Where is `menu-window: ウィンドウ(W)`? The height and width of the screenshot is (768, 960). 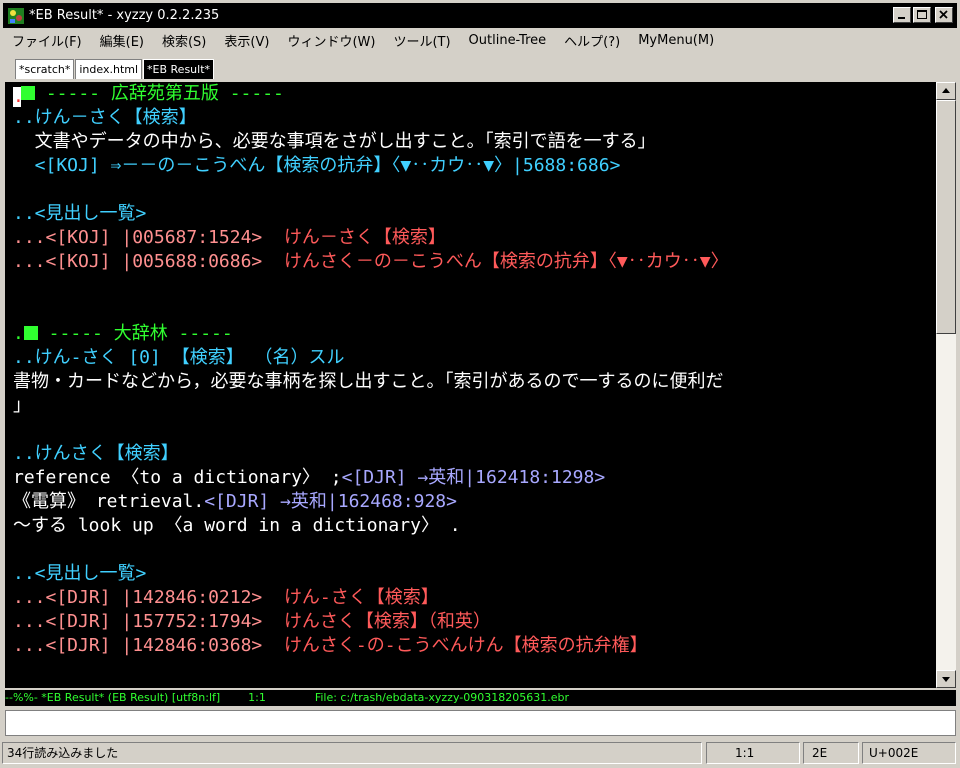
menu-window: ウィンドウ(W) is located at coordinates (331, 40).